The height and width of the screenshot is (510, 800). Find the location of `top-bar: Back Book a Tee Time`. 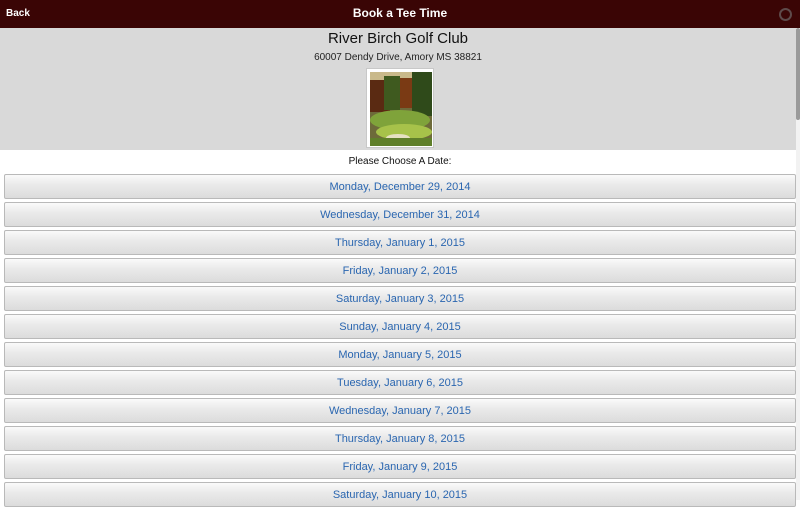

top-bar: Back Book a Tee Time is located at coordinates (400, 14).